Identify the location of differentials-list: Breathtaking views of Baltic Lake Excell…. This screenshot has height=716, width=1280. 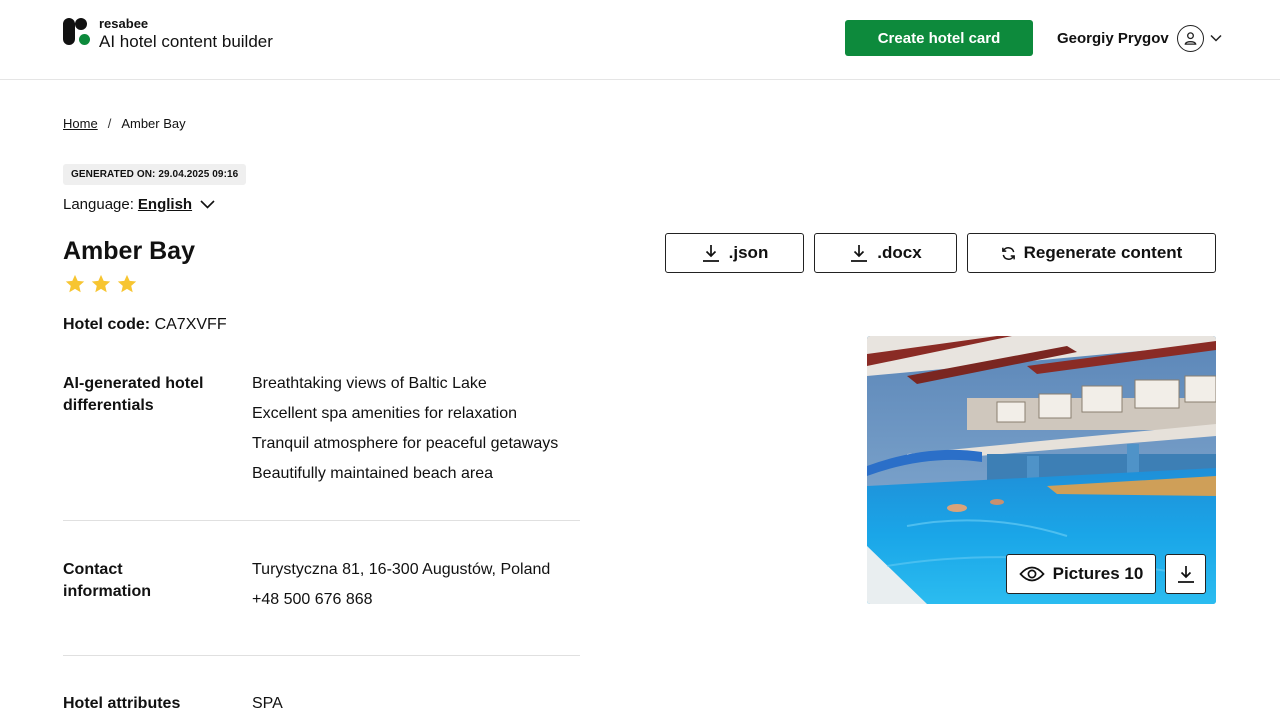
(405, 429).